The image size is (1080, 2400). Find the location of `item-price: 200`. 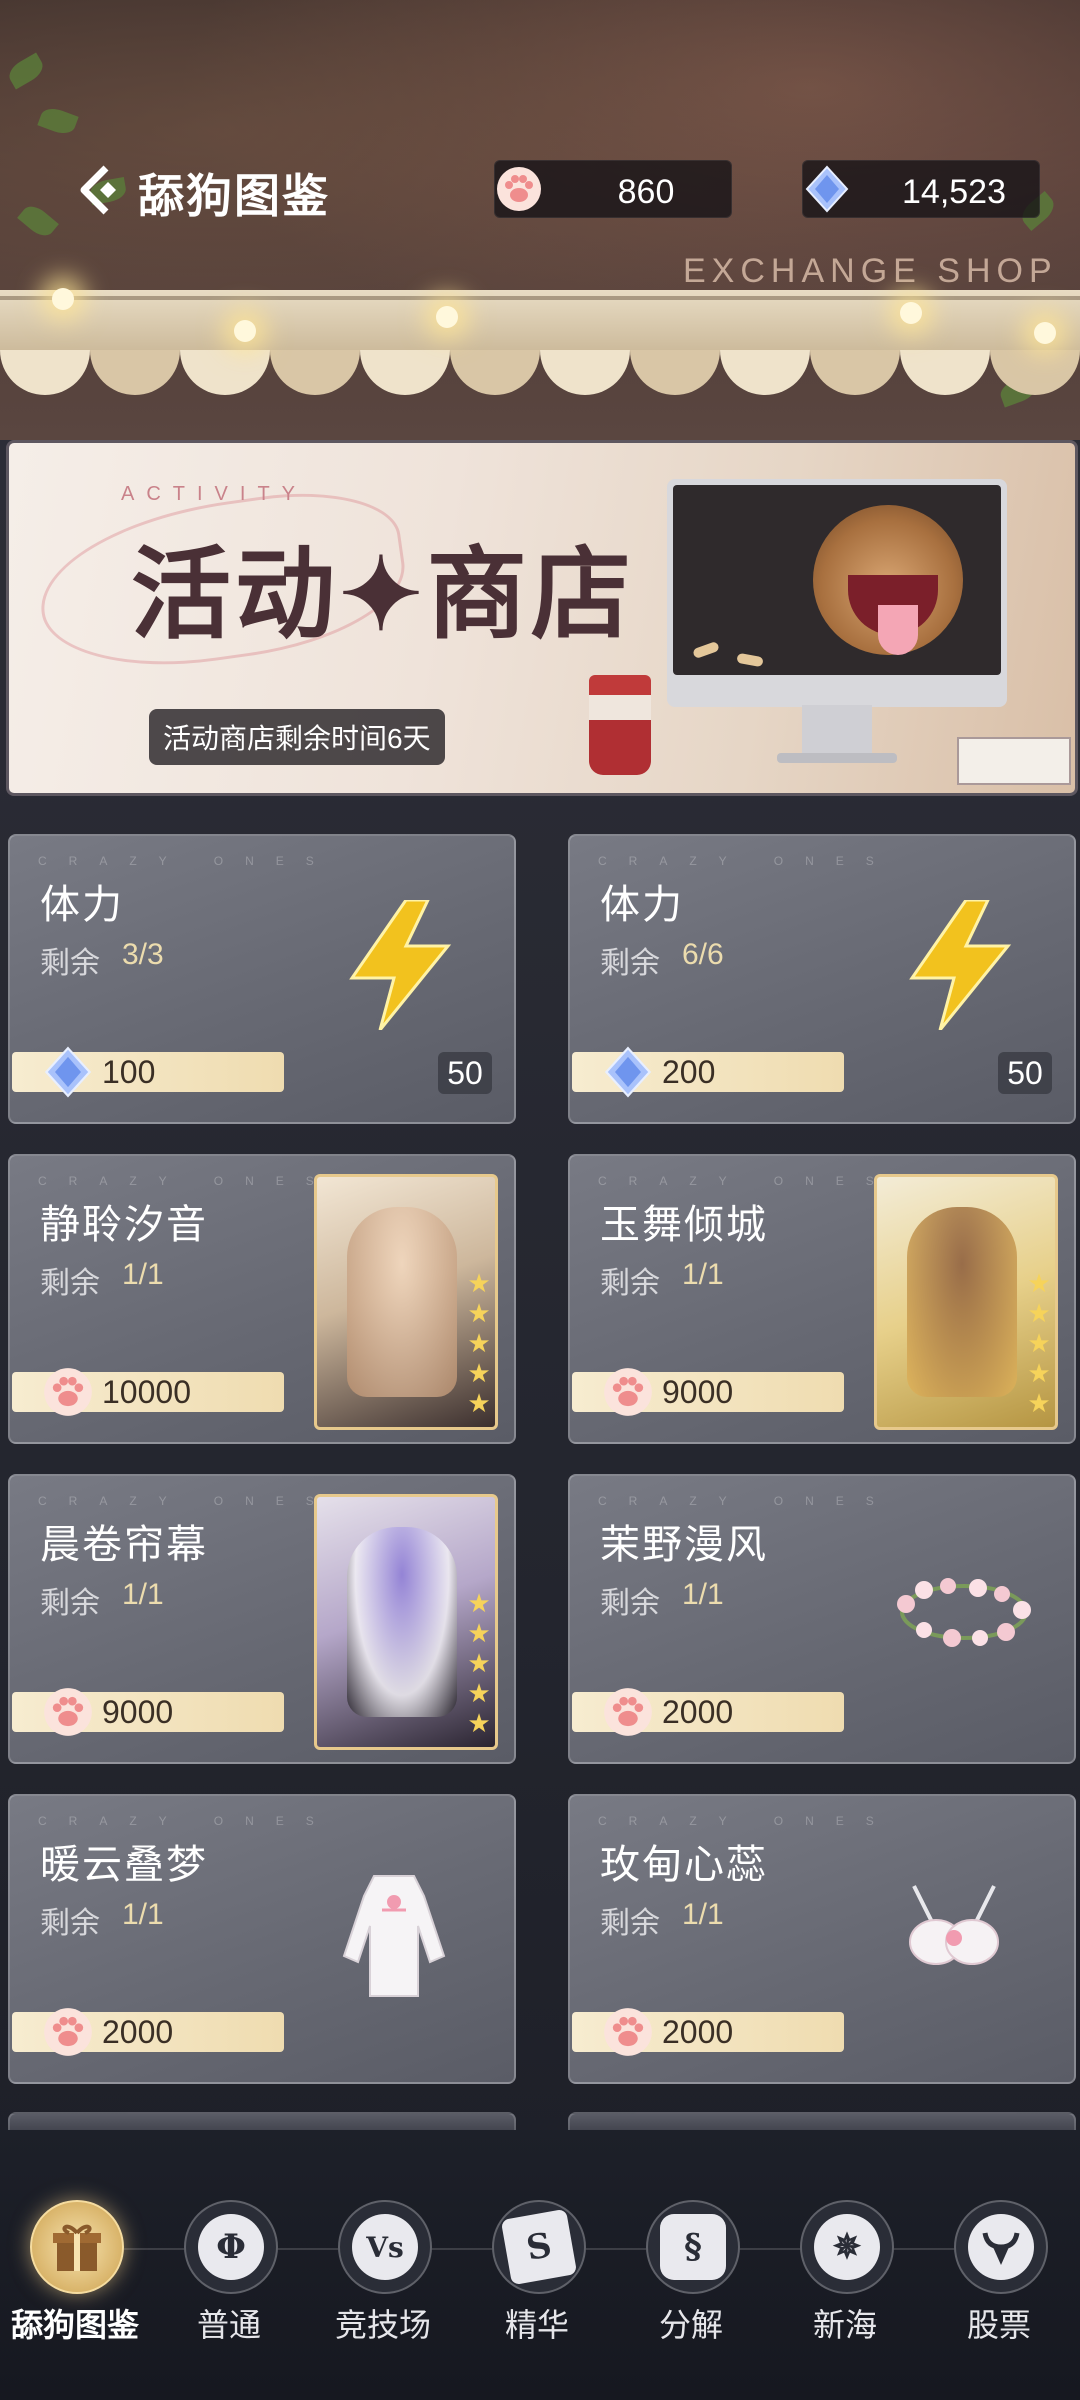

item-price: 200 is located at coordinates (689, 1072).